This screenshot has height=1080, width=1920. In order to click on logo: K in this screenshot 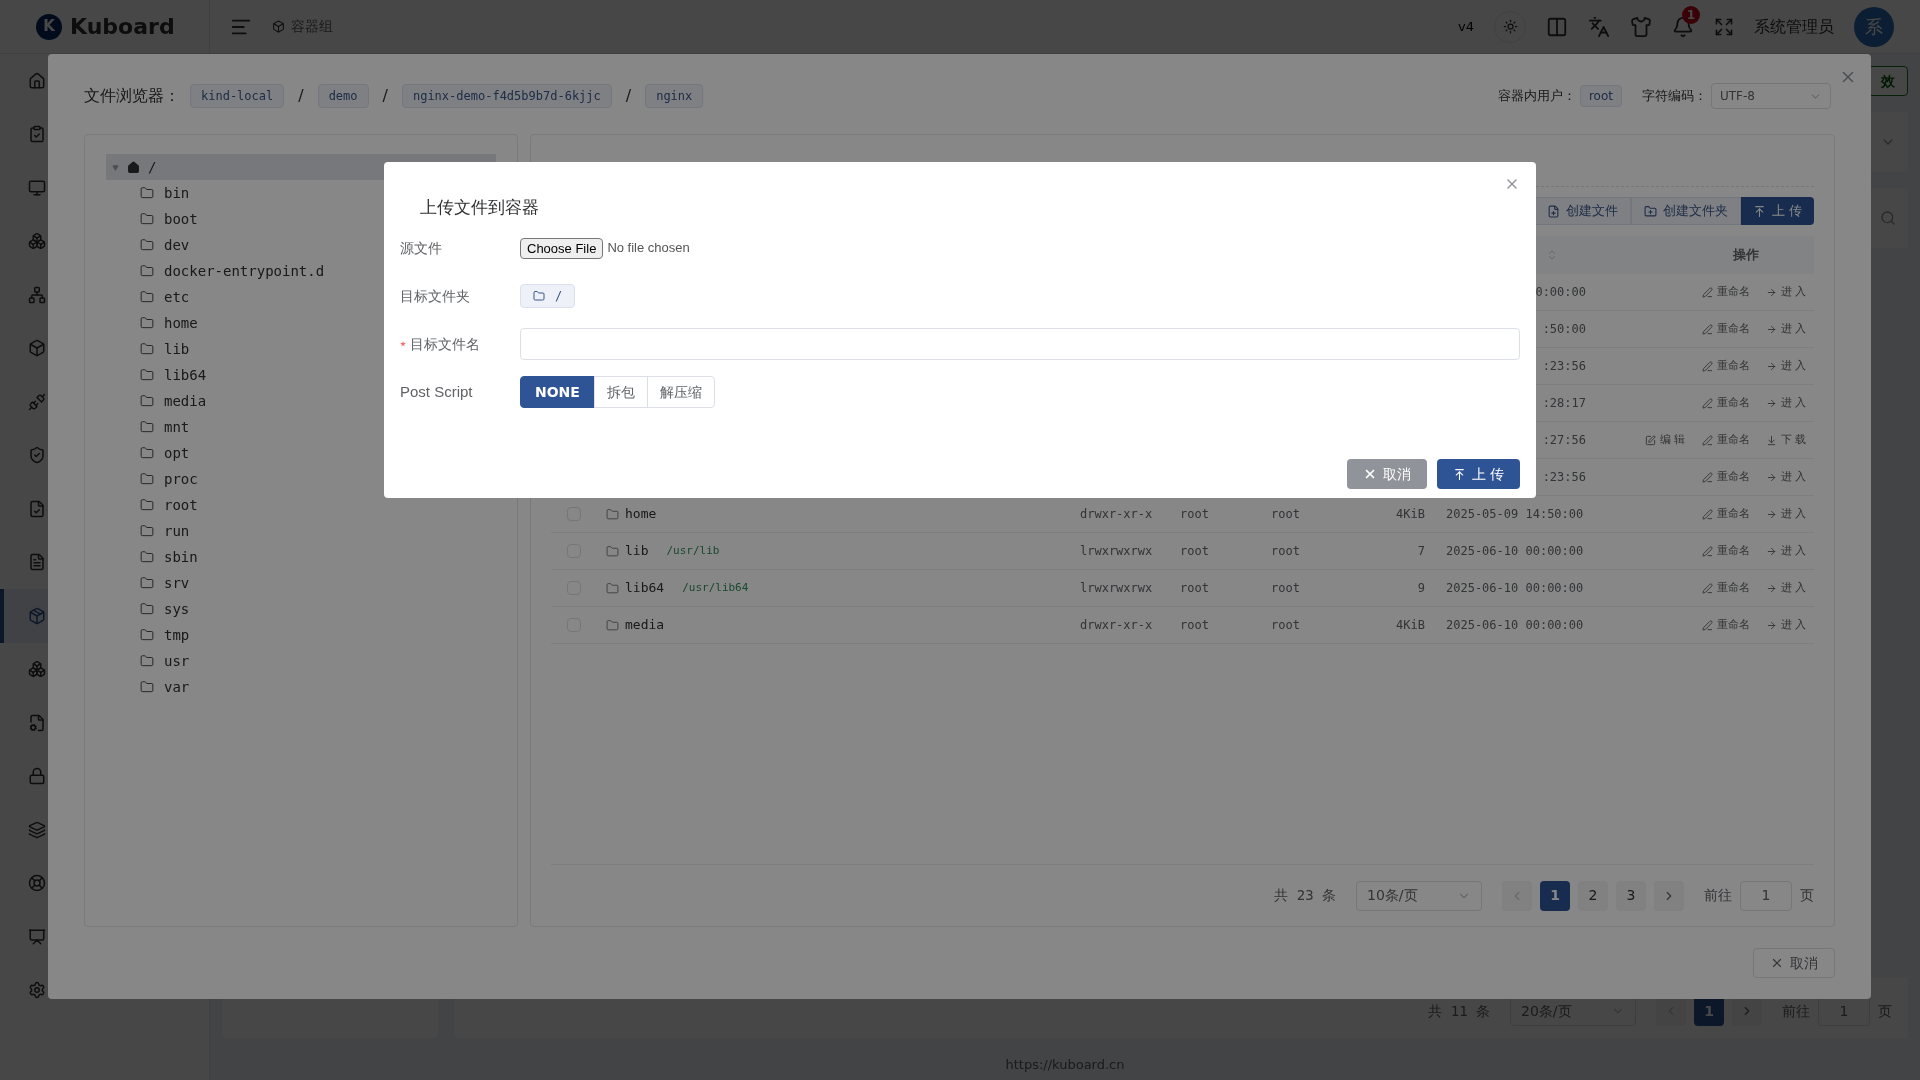, I will do `click(49, 26)`.